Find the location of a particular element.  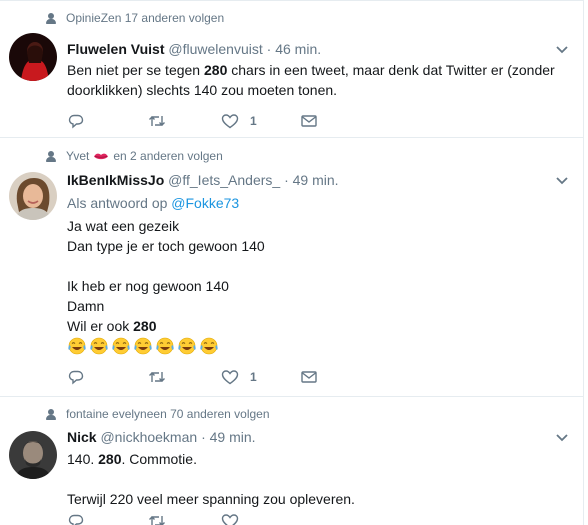

context-prefix: fontaine evelyne is located at coordinates (109, 414).